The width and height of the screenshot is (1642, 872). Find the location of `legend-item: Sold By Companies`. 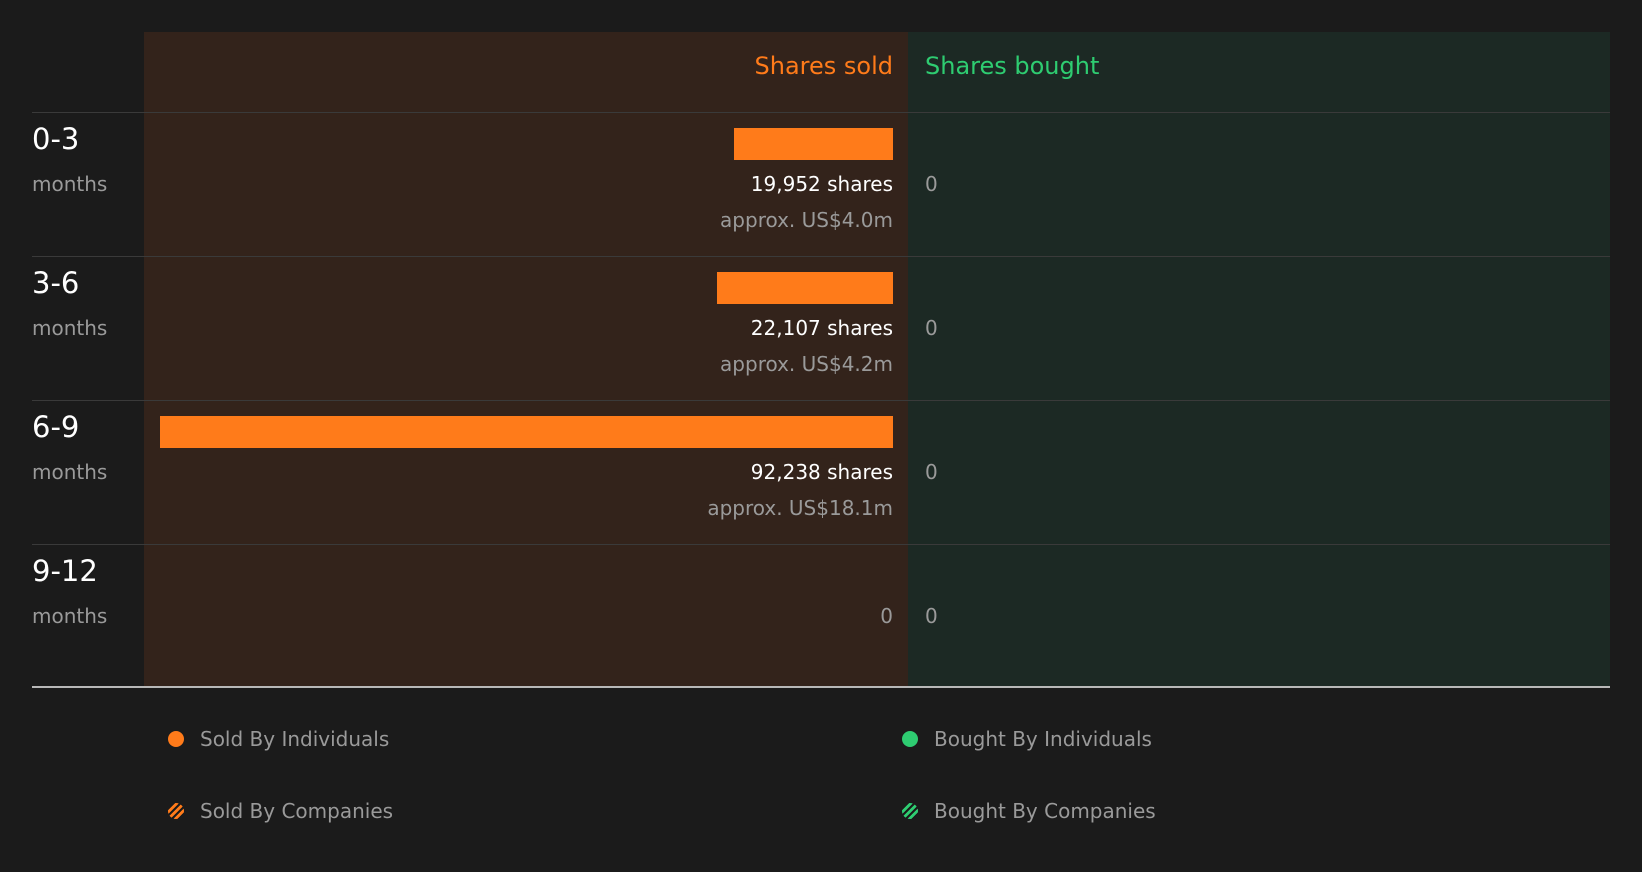

legend-item: Sold By Companies is located at coordinates (280, 811).